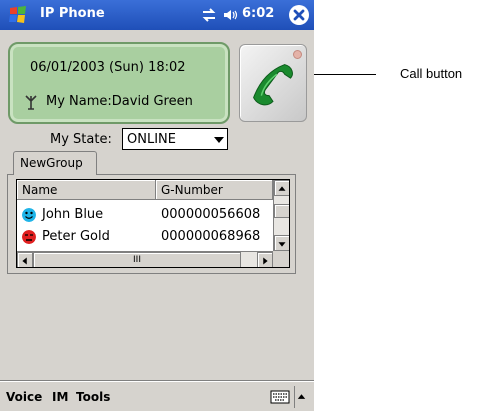 The image size is (487, 411). Describe the element at coordinates (214, 190) in the screenshot. I see `column-header-g-number: G-Number` at that location.